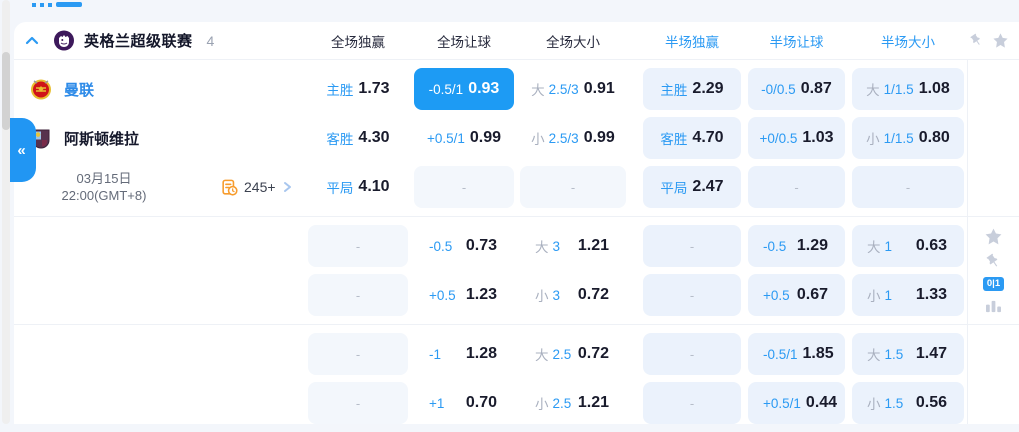 The width and height of the screenshot is (1019, 432). I want to click on vertical-scrollbar, so click(6, 212).